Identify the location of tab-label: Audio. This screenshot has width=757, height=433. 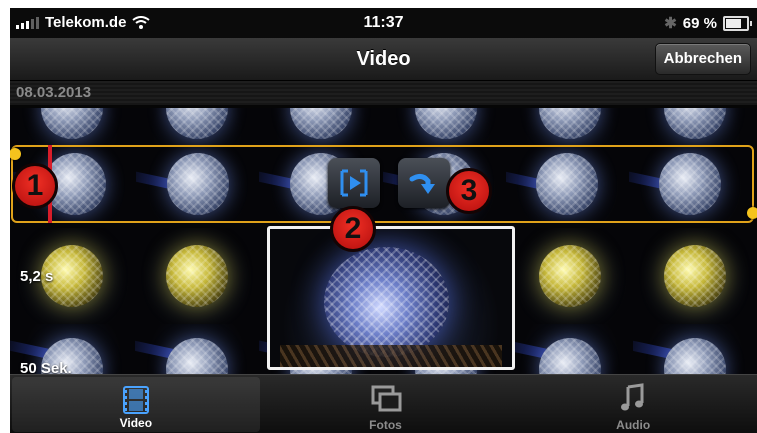
(633, 425).